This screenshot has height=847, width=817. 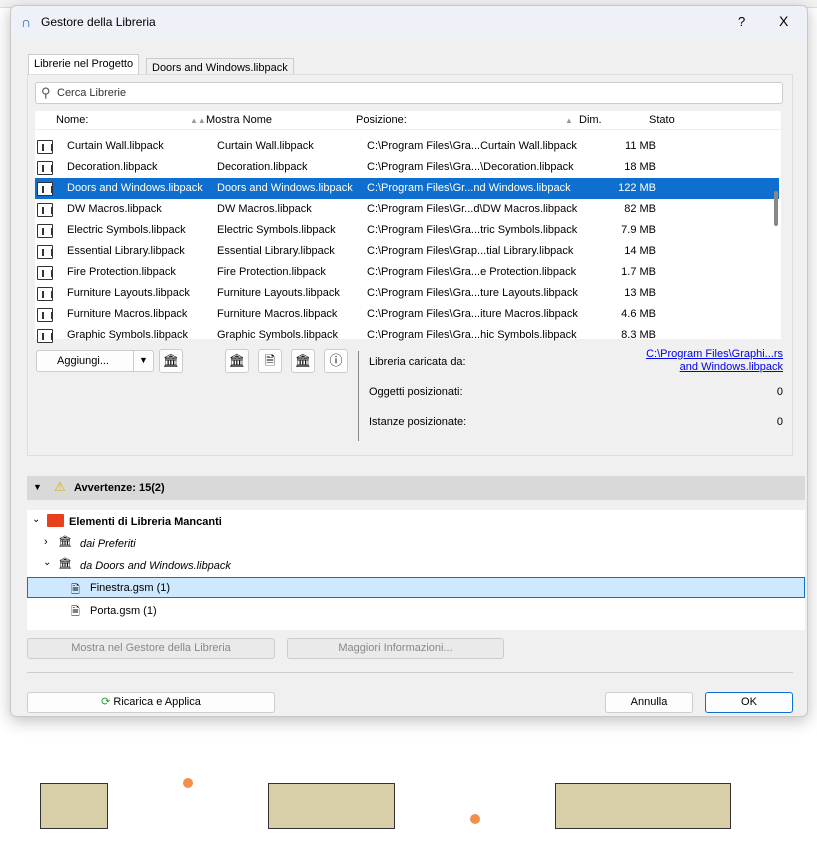 I want to click on cell-name: Electric Symbols.libpack, so click(x=126, y=230).